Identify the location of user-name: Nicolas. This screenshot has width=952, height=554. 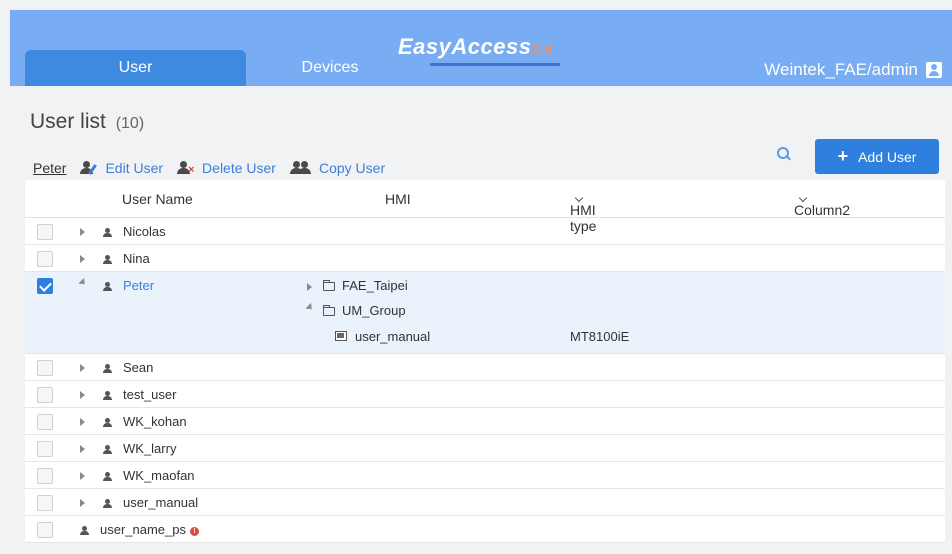
(144, 231).